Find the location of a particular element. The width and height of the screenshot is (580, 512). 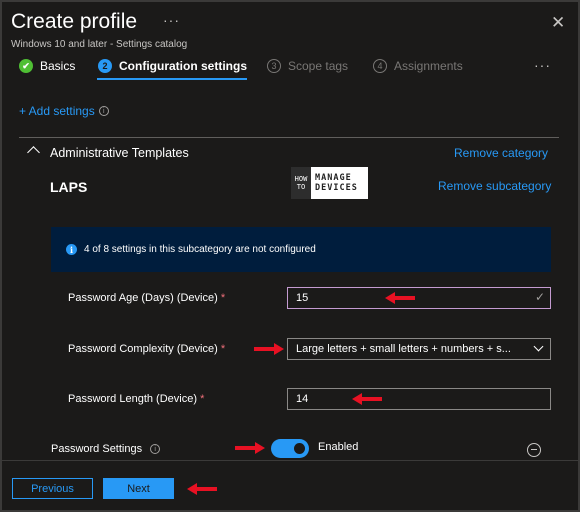

step-label: Assignments is located at coordinates (428, 66).